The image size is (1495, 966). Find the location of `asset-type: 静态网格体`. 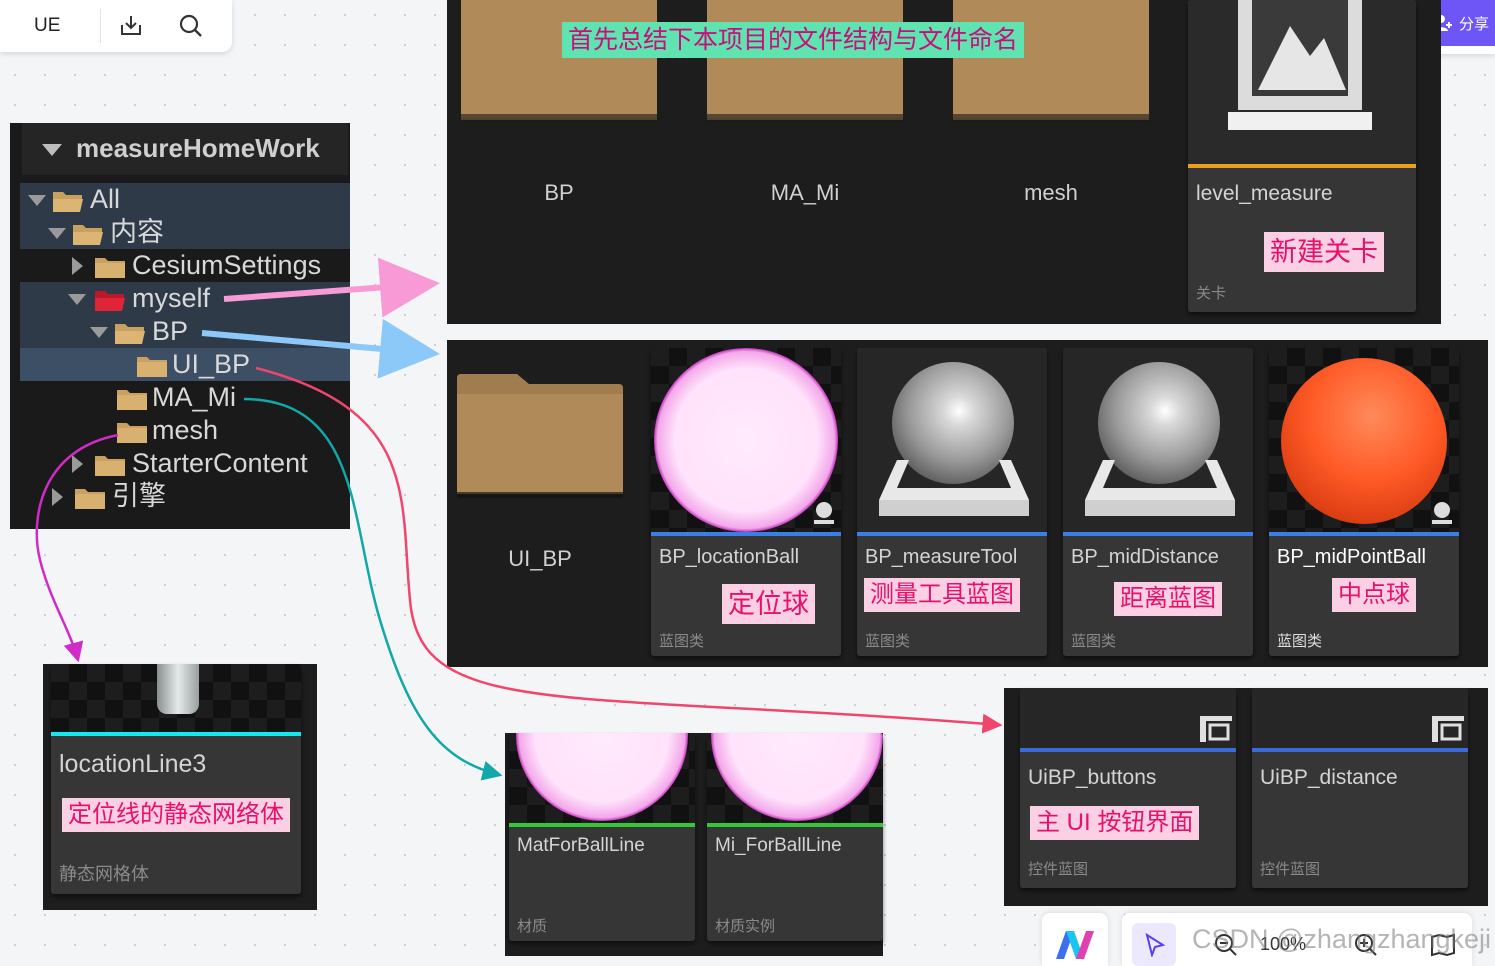

asset-type: 静态网格体 is located at coordinates (104, 874).